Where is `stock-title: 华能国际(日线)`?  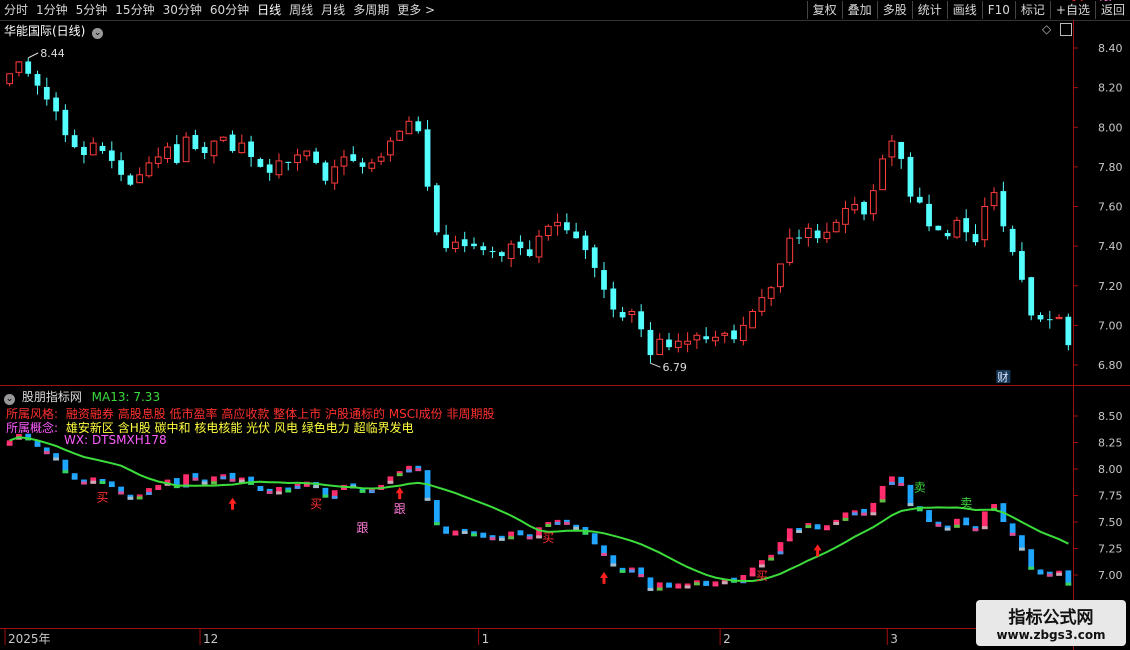
stock-title: 华能国际(日线) is located at coordinates (44, 31).